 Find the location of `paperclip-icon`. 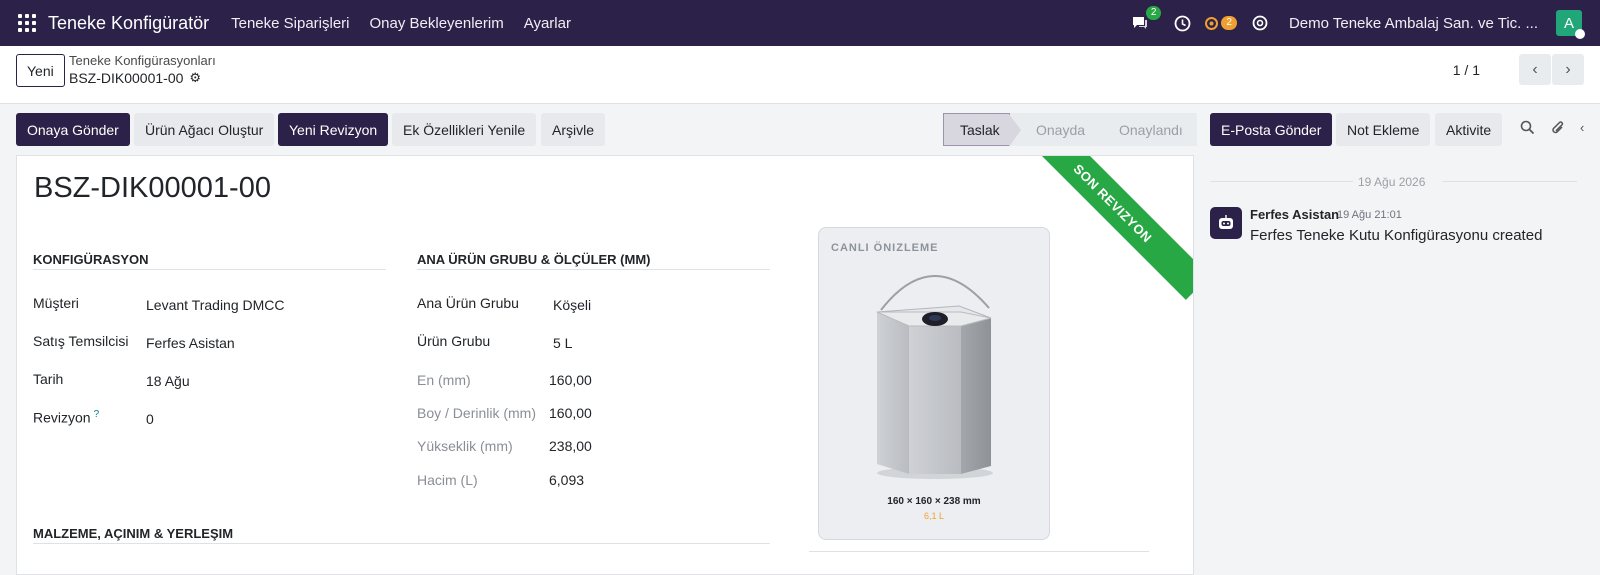

paperclip-icon is located at coordinates (1558, 131).